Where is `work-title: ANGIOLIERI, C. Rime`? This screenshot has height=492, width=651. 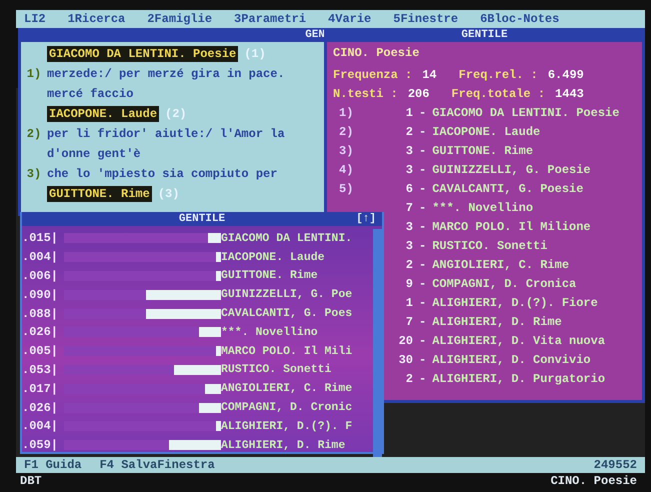 work-title: ANGIOLIERI, C. Rime is located at coordinates (287, 389).